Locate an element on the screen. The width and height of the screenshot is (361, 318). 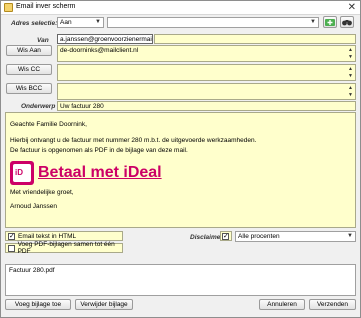
cc-field: ▲ ▼ is located at coordinates (206, 72).